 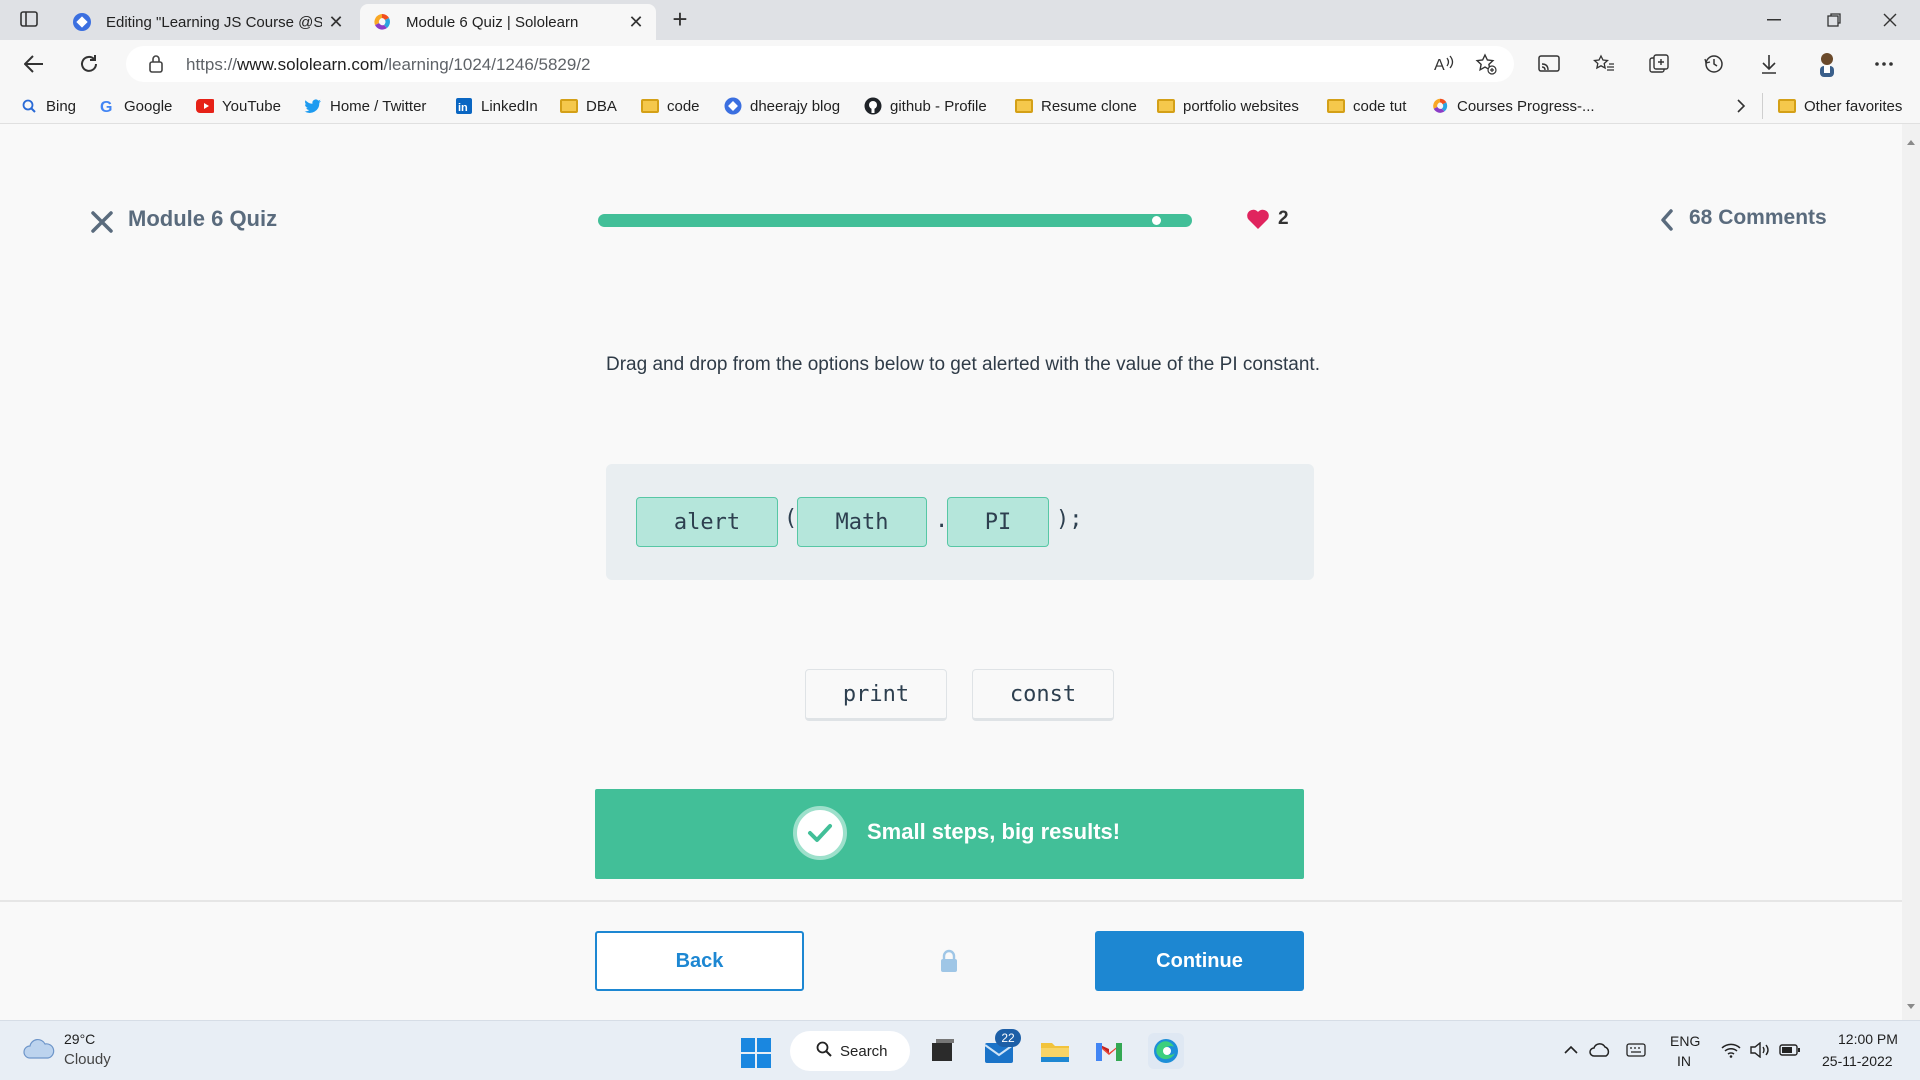 What do you see at coordinates (1834, 20) in the screenshot?
I see `restore-icon` at bounding box center [1834, 20].